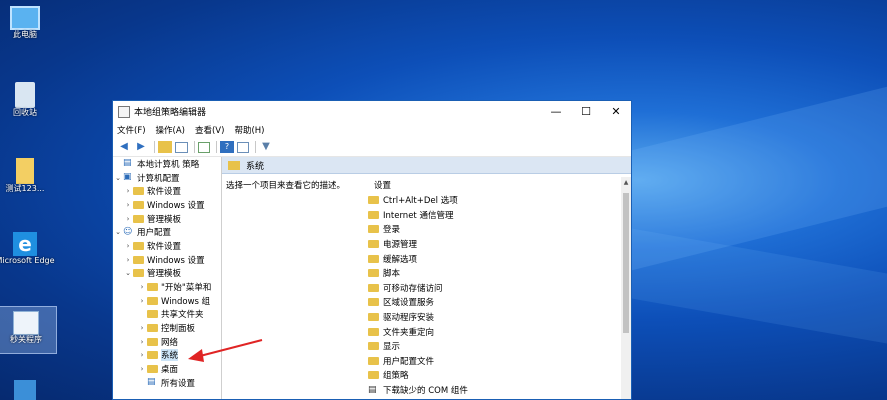 The height and width of the screenshot is (400, 887). What do you see at coordinates (27, 23) in the screenshot?
I see `desktop-icon-this-pc: 此电脑` at bounding box center [27, 23].